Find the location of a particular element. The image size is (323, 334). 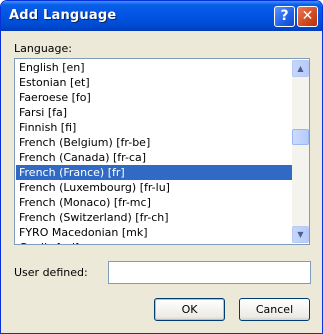

chevron-up-icon: ▲ is located at coordinates (300, 68).